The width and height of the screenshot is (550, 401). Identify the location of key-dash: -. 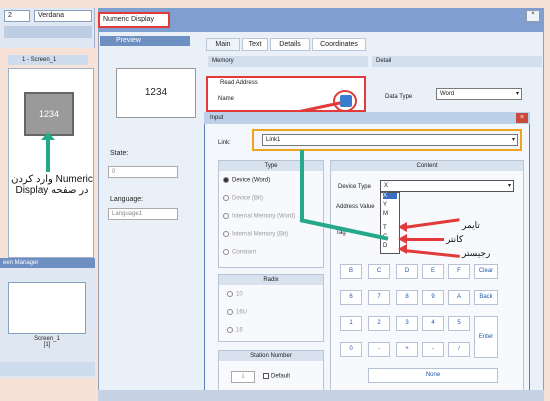
(379, 349).